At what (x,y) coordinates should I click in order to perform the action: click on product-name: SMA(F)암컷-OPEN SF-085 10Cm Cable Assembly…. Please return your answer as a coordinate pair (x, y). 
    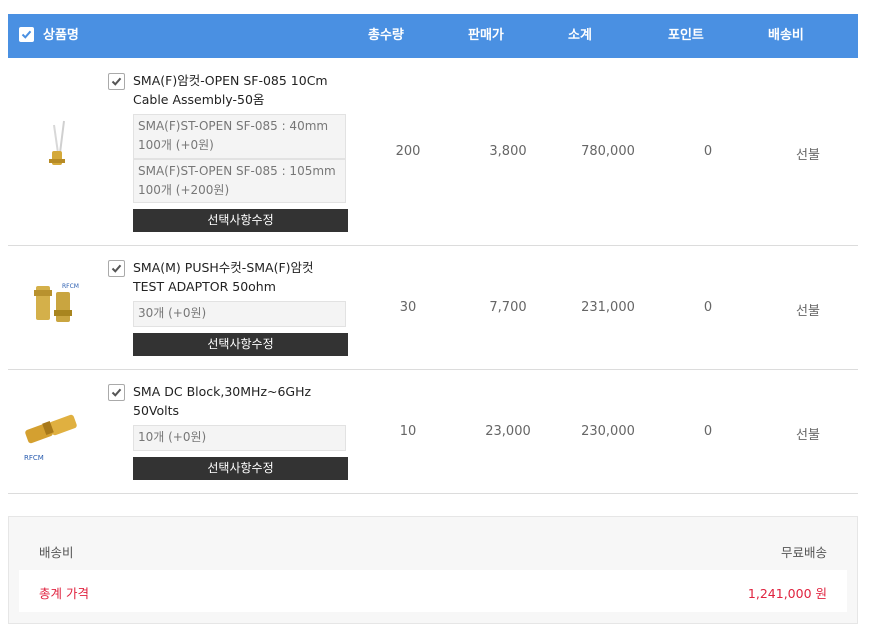
    Looking at the image, I should click on (240, 90).